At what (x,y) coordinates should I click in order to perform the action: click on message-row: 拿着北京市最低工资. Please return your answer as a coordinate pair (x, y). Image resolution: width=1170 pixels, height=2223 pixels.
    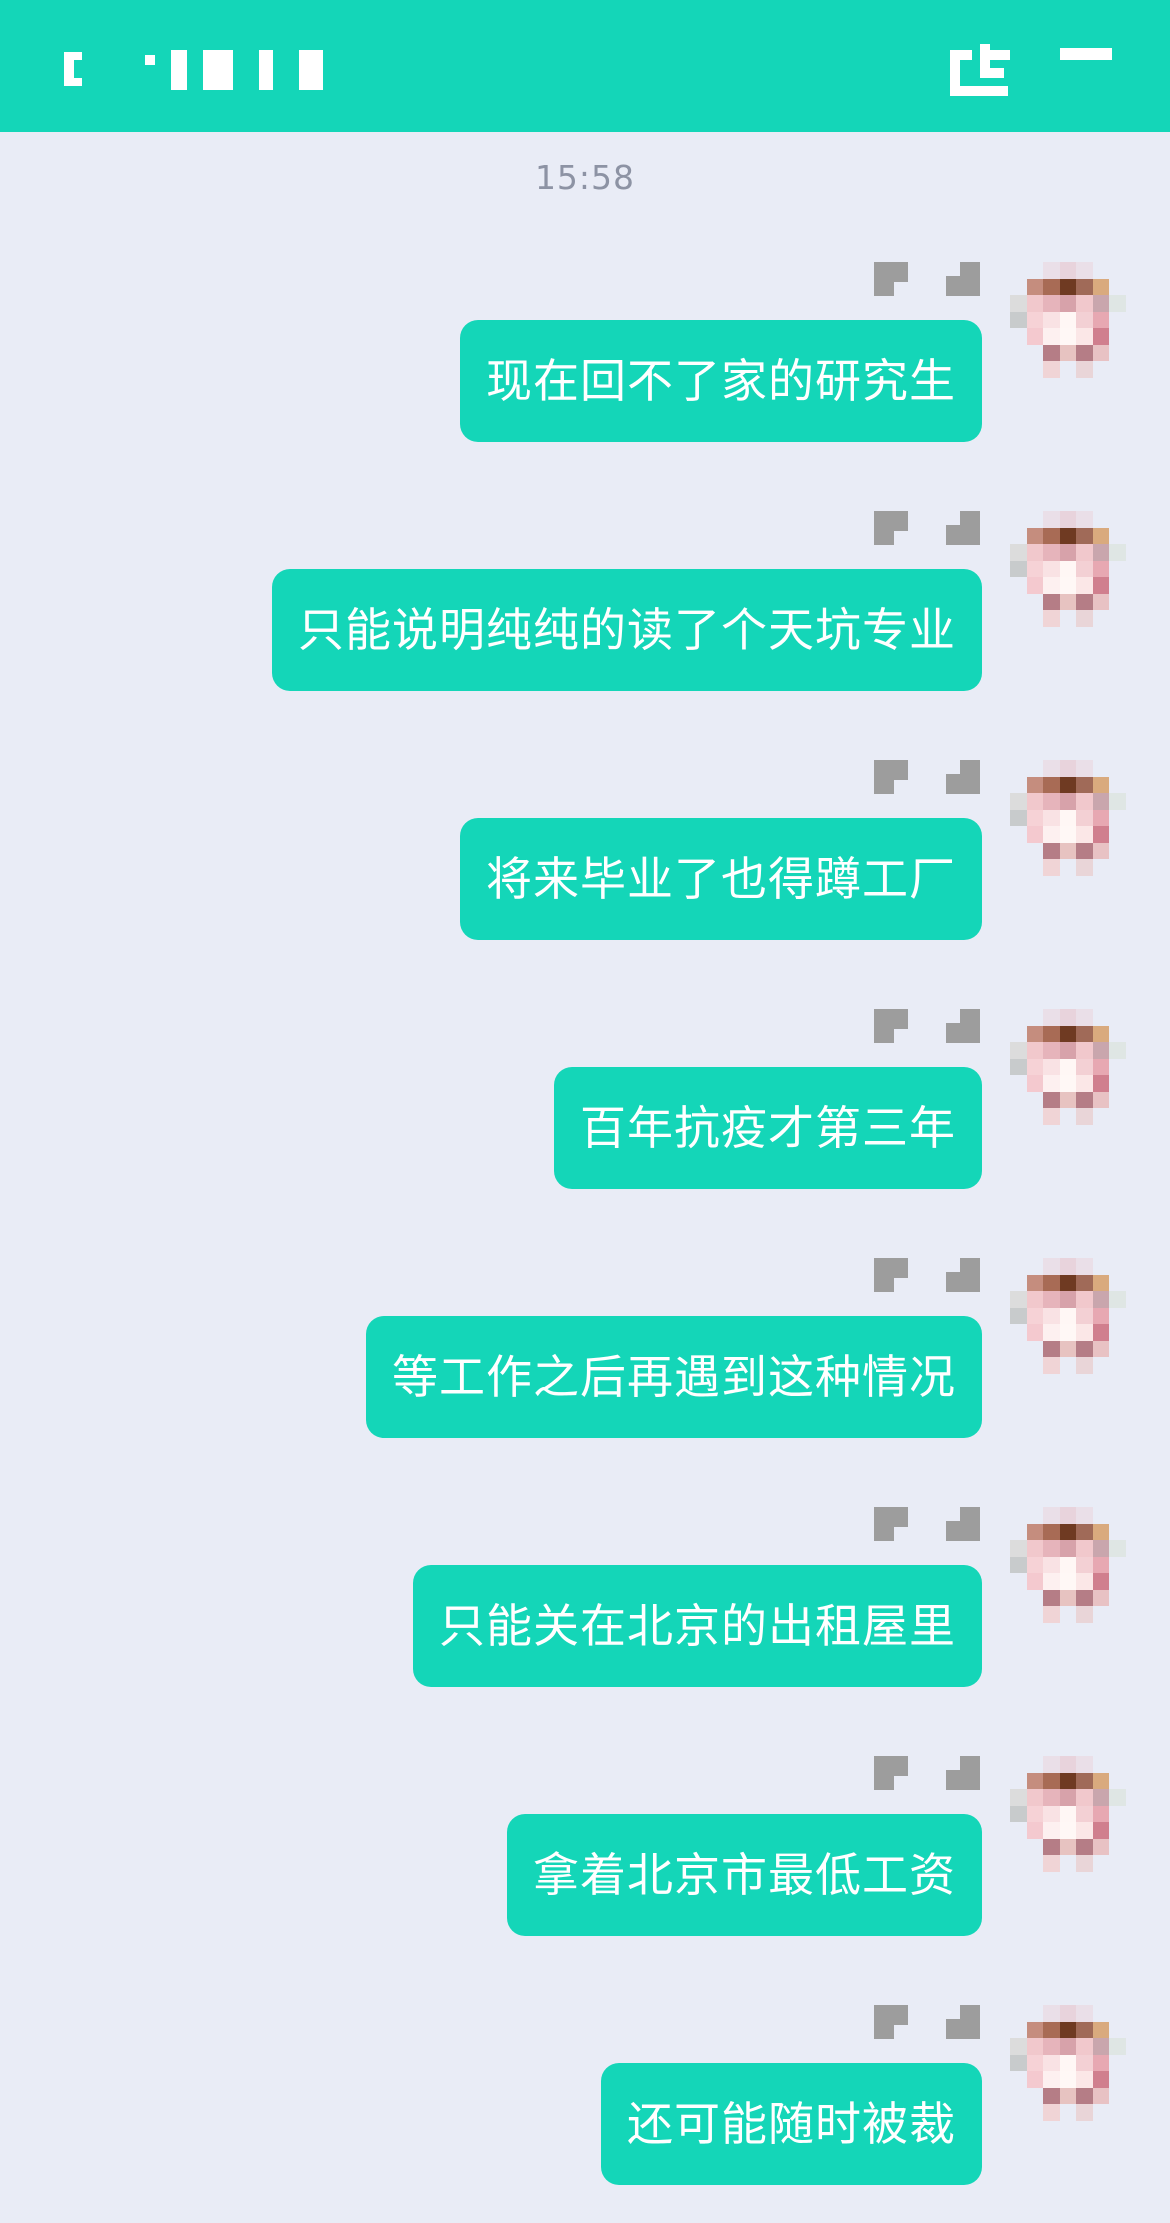
    Looking at the image, I should click on (585, 1871).